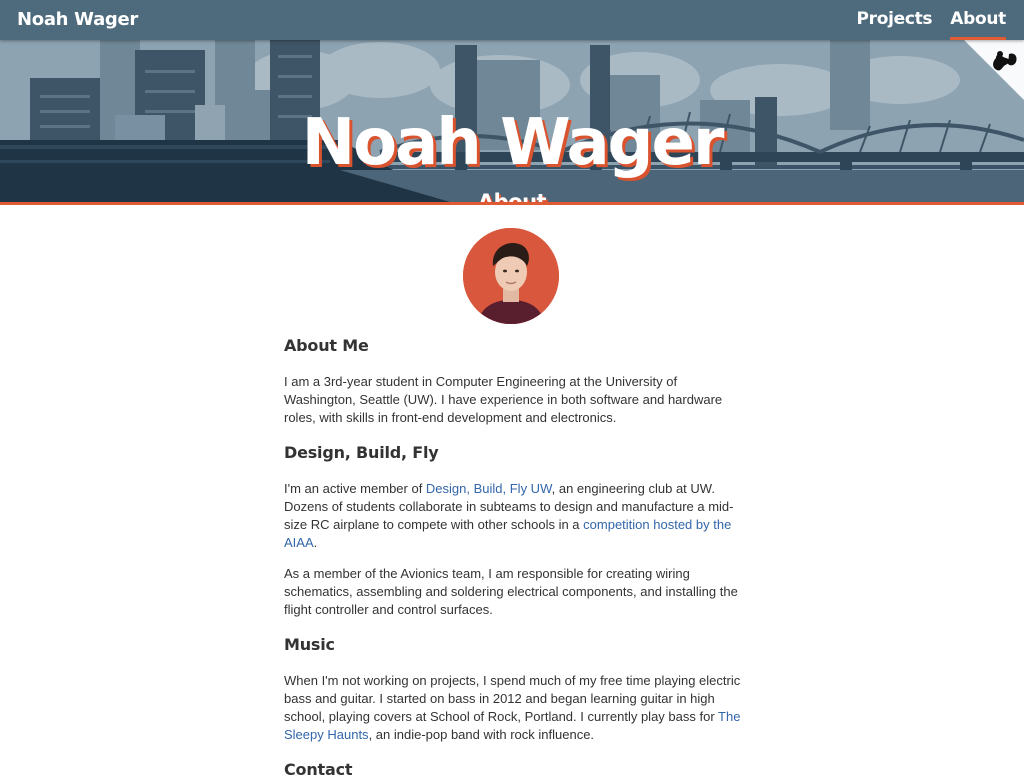 This screenshot has width=1024, height=779. What do you see at coordinates (512, 203) in the screenshot?
I see `hero-accent-line` at bounding box center [512, 203].